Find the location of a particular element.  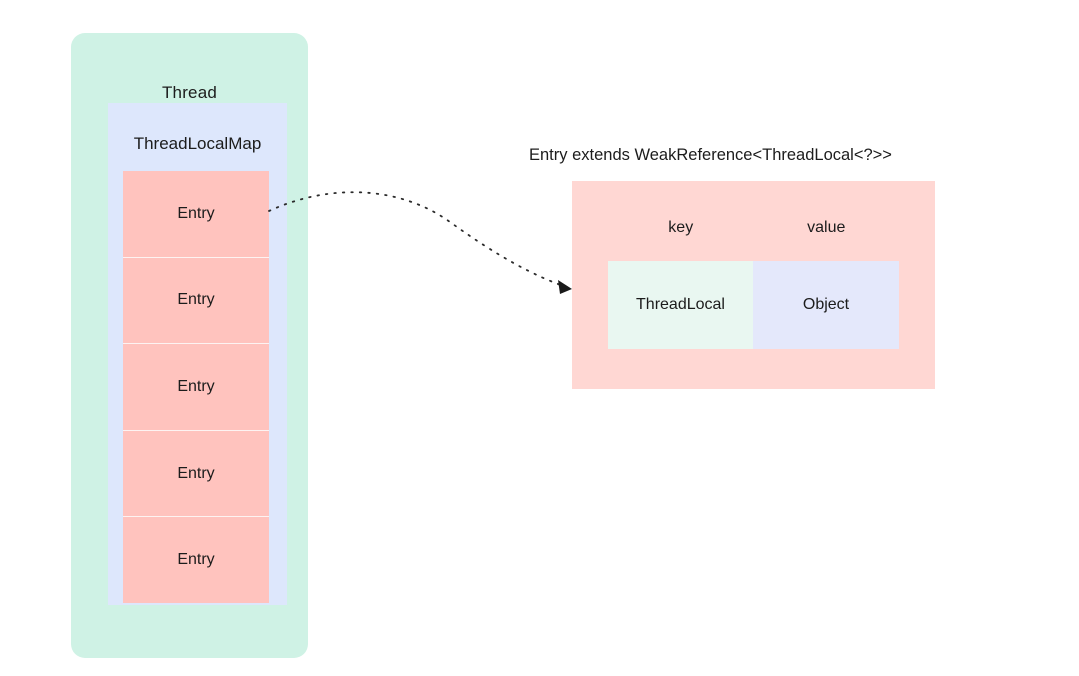

value-column-header: value is located at coordinates (826, 227).